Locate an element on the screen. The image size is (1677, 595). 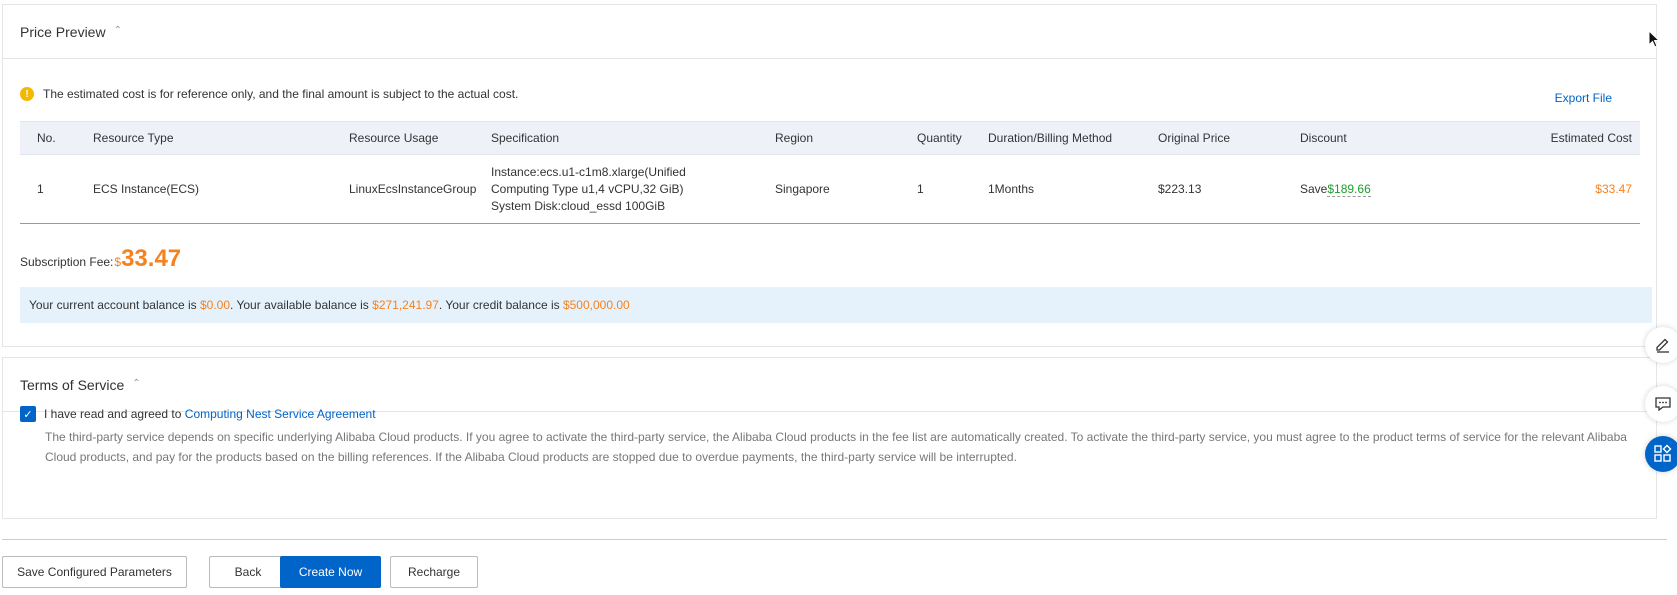
pencil-icon is located at coordinates (1662, 345).